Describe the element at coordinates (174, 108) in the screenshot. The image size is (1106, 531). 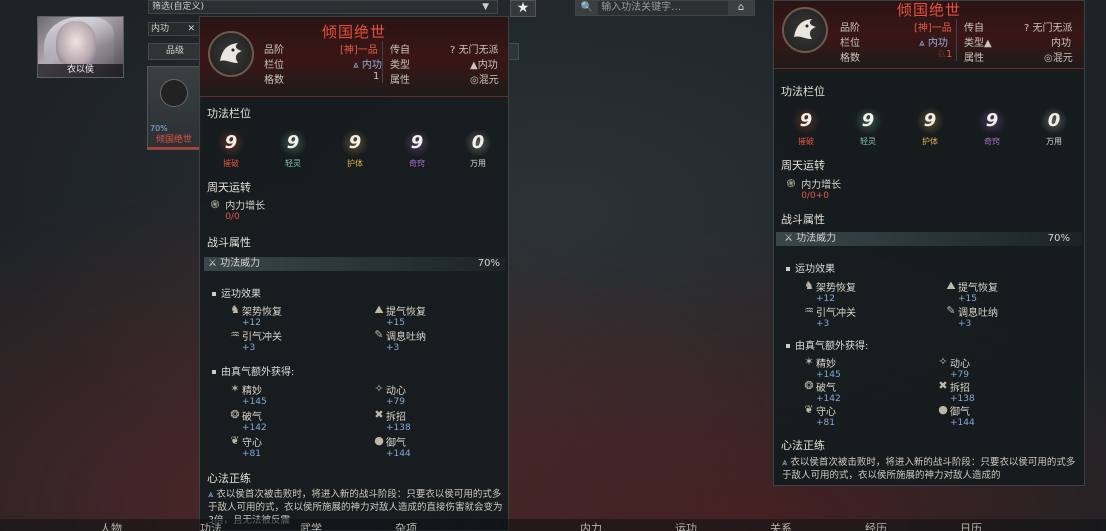
I see `skill-tile: 70% 倾国绝世` at that location.